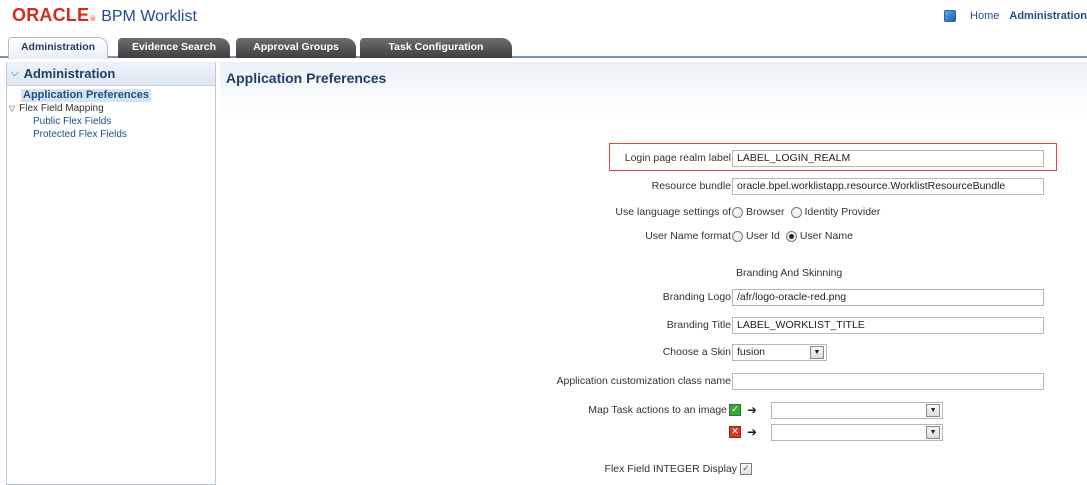 This screenshot has height=485, width=1087. Describe the element at coordinates (670, 469) in the screenshot. I see `flex-integer-label: Flex Field INTEGER Display` at that location.